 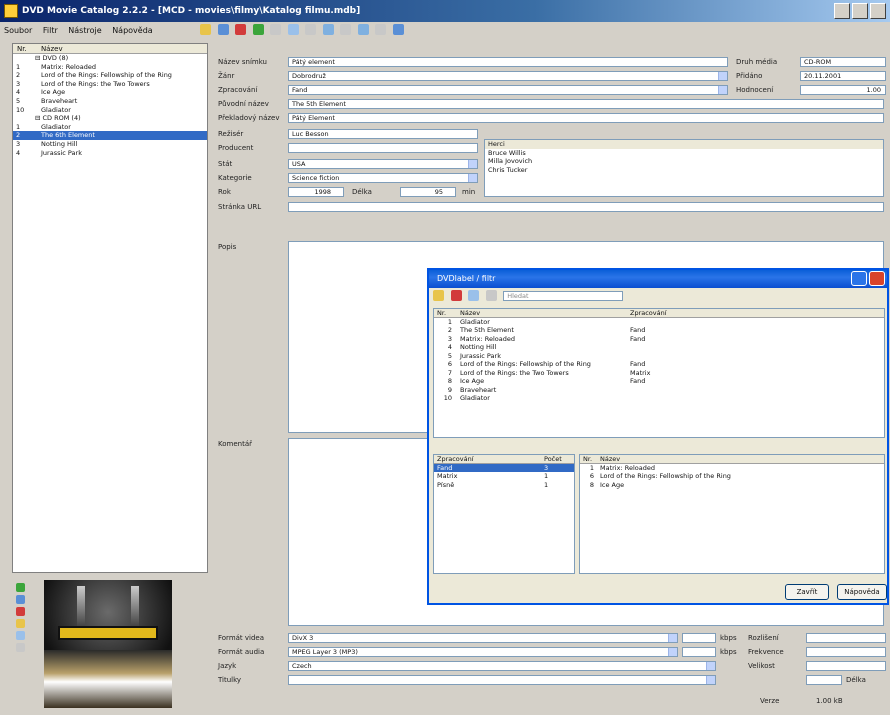 I want to click on video-format-combo: DivX 3, so click(x=483, y=638).